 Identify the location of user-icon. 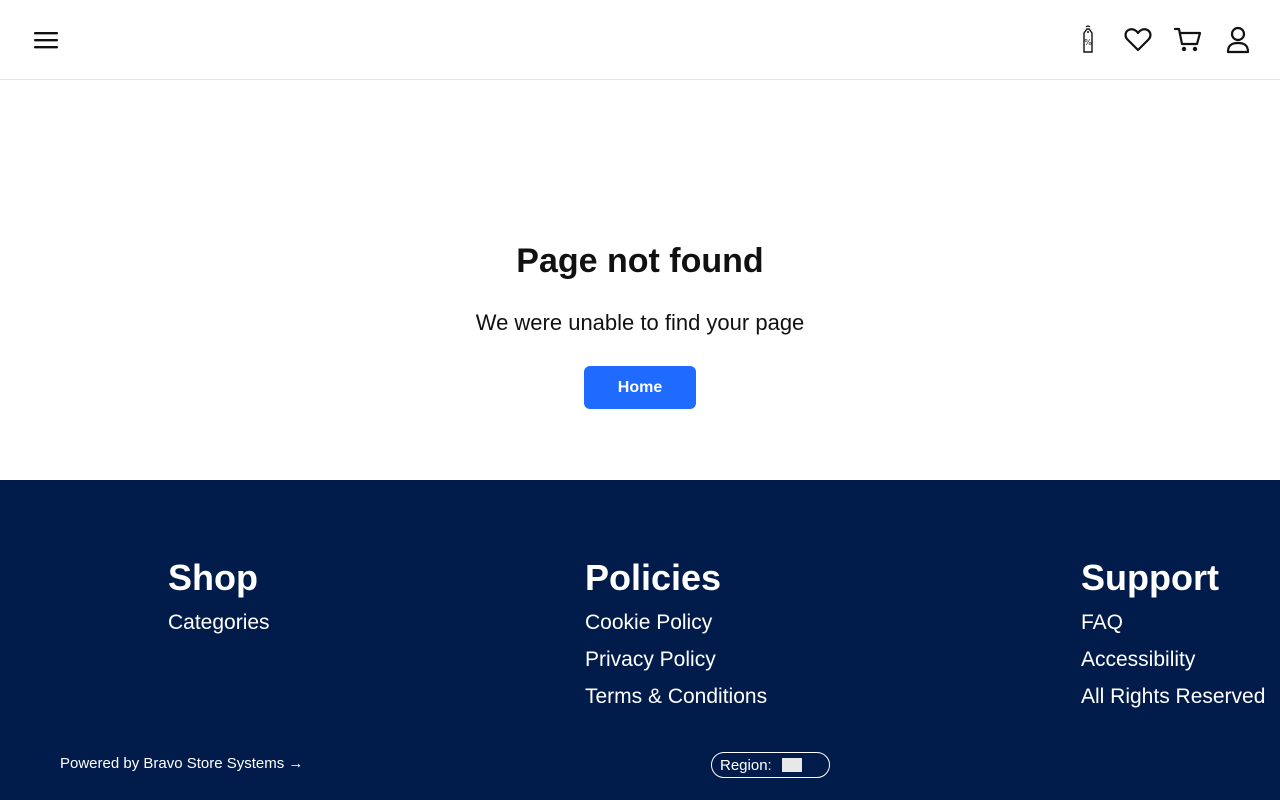
(1238, 40).